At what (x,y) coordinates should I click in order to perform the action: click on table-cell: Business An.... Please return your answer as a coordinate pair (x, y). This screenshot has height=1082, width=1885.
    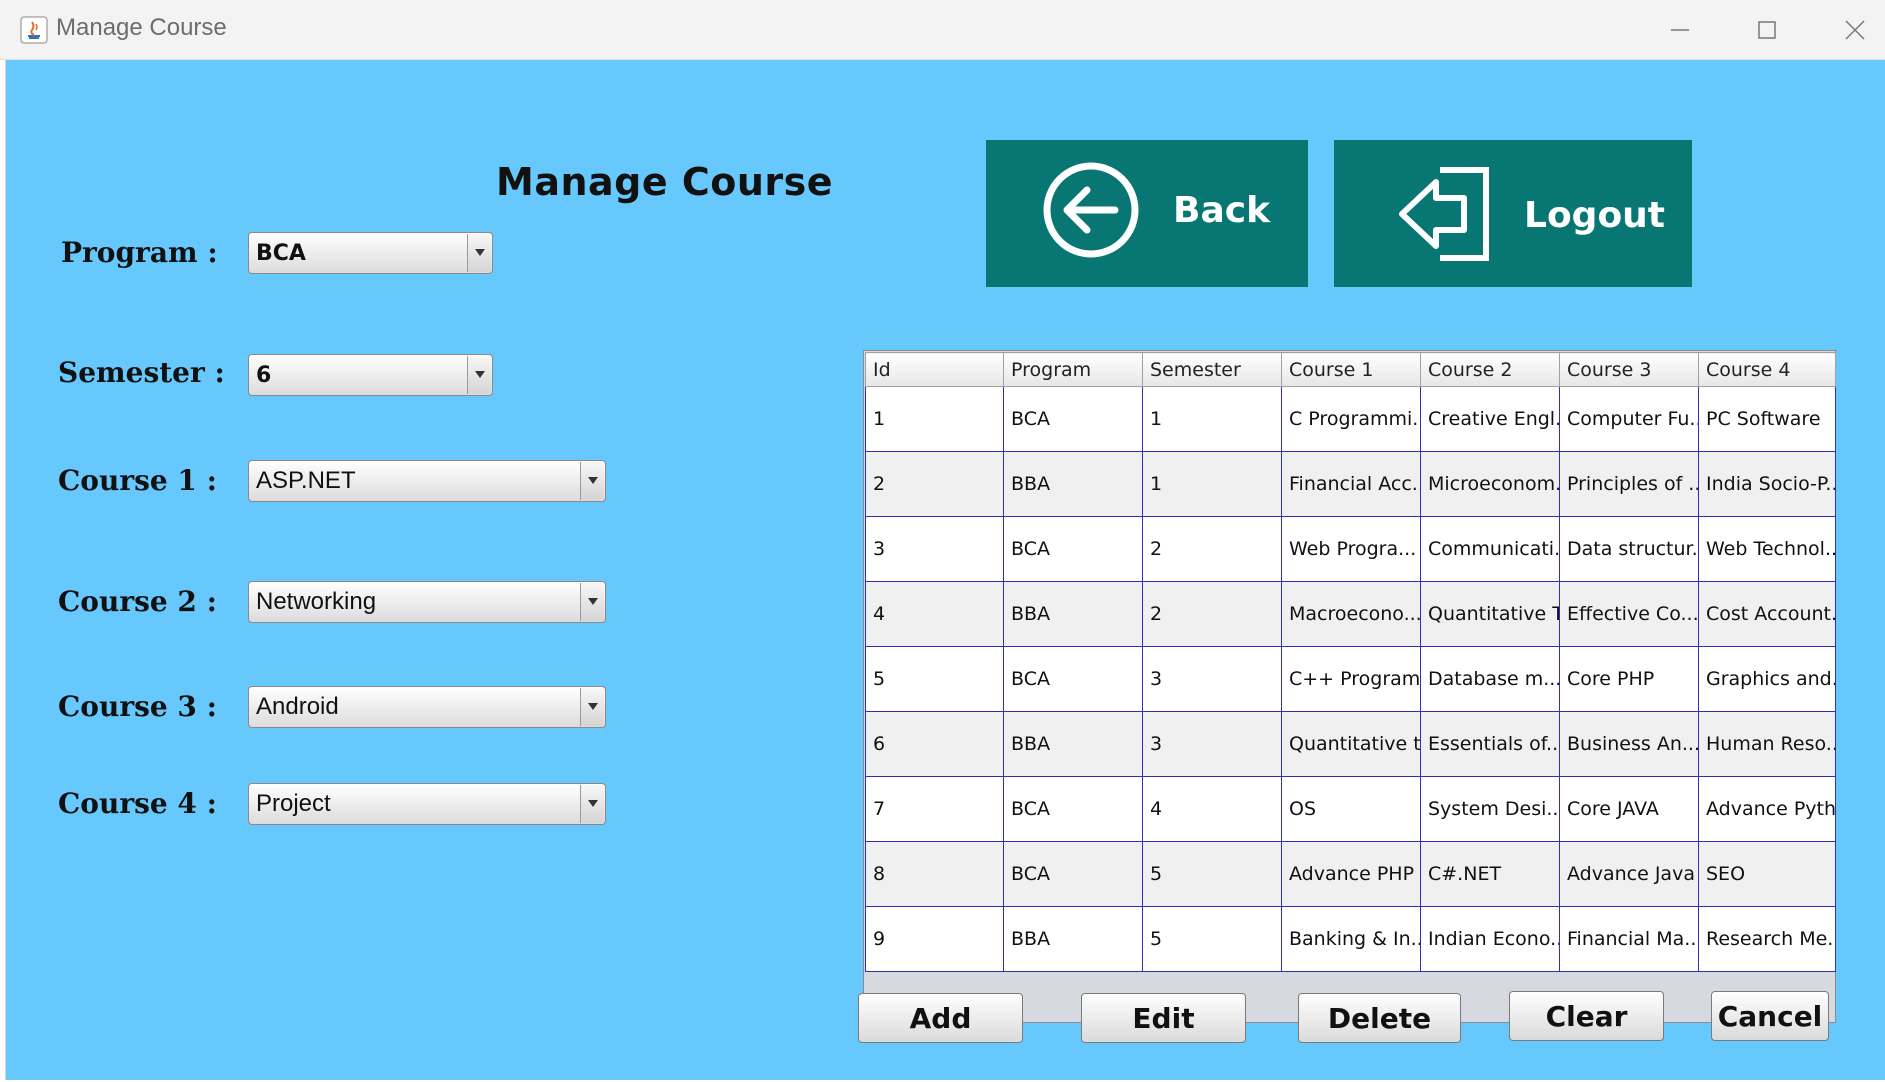
    Looking at the image, I should click on (1629, 744).